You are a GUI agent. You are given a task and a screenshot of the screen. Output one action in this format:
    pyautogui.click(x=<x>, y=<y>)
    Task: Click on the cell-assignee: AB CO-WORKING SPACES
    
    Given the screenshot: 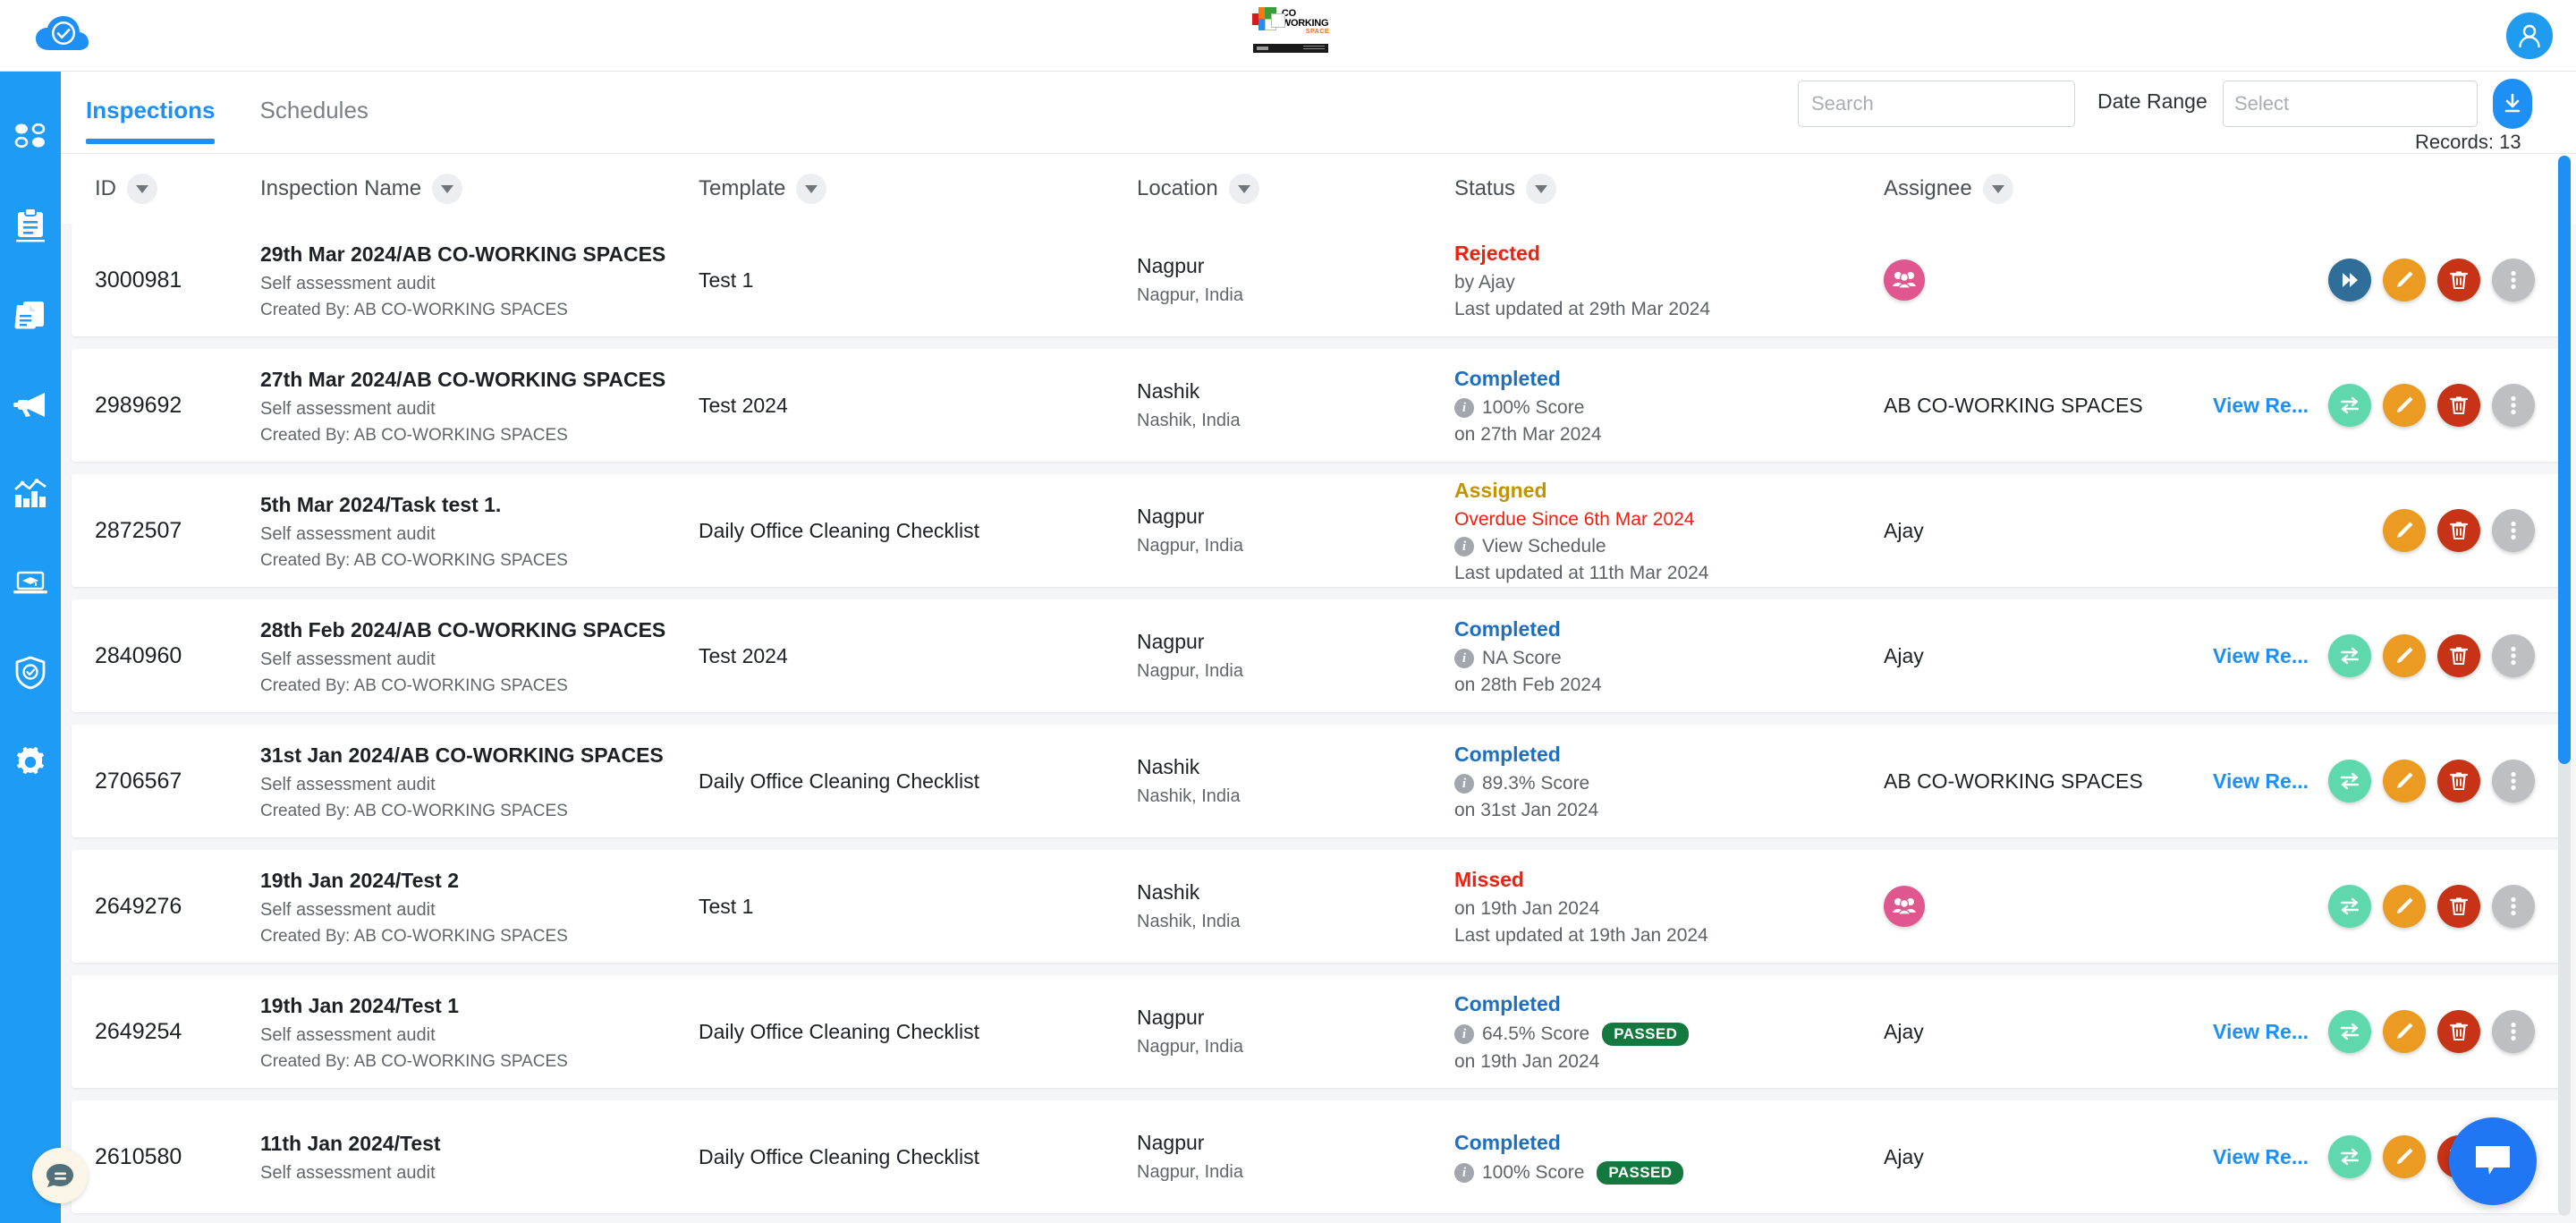 What is the action you would take?
    pyautogui.click(x=2047, y=781)
    